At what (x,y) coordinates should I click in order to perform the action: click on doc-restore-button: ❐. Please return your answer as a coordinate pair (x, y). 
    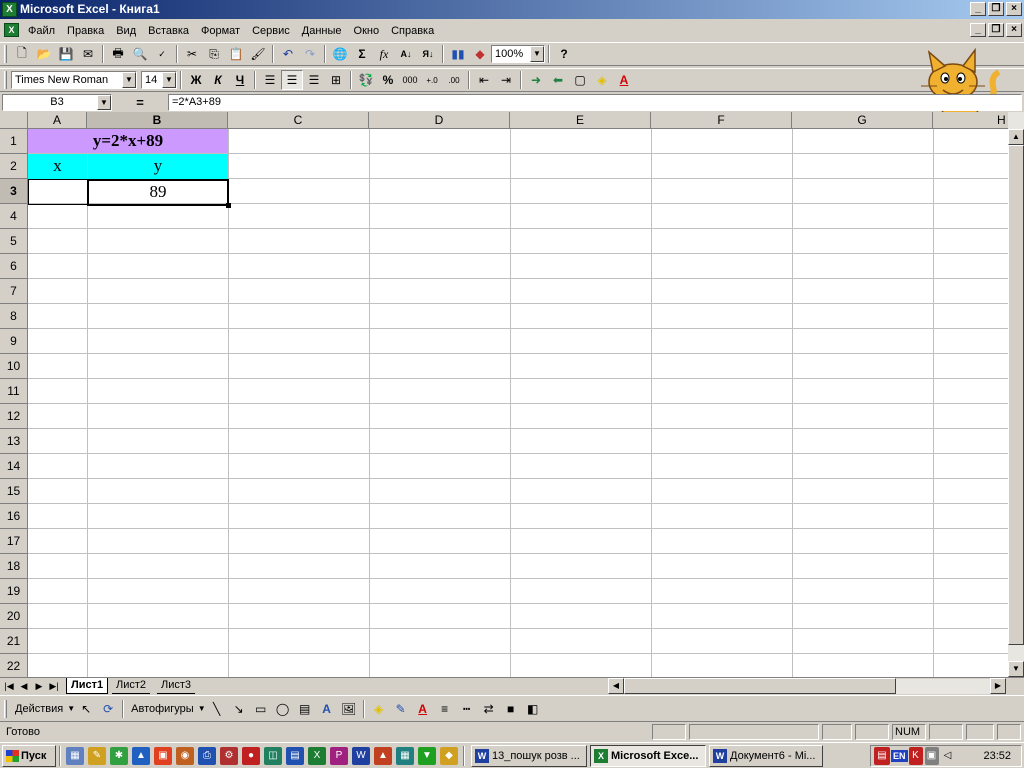
    Looking at the image, I should click on (996, 30).